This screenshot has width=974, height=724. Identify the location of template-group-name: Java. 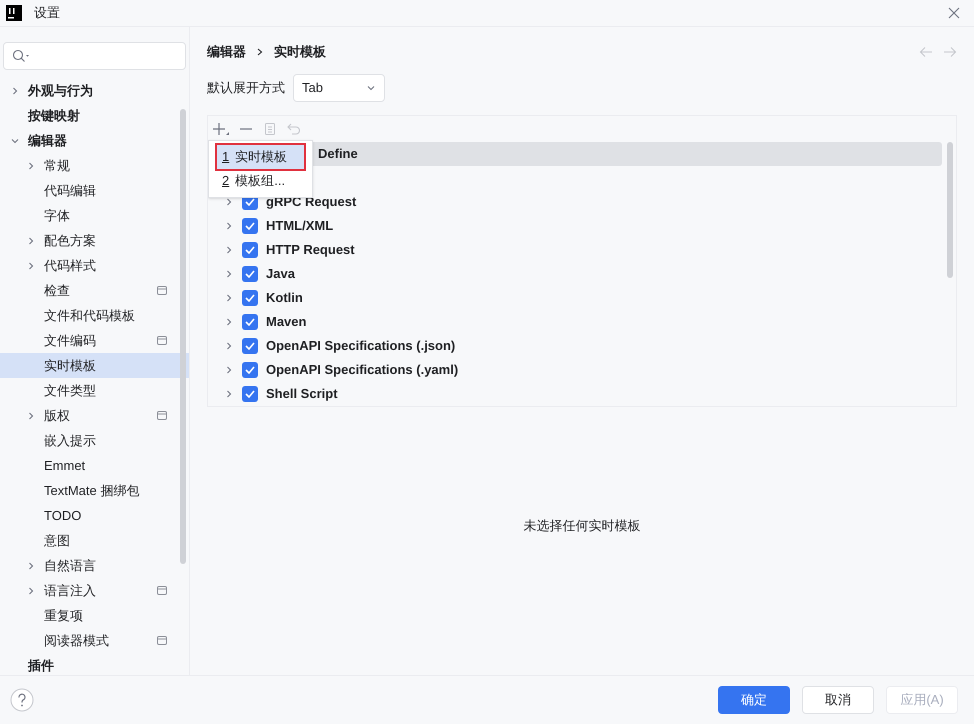
(280, 274).